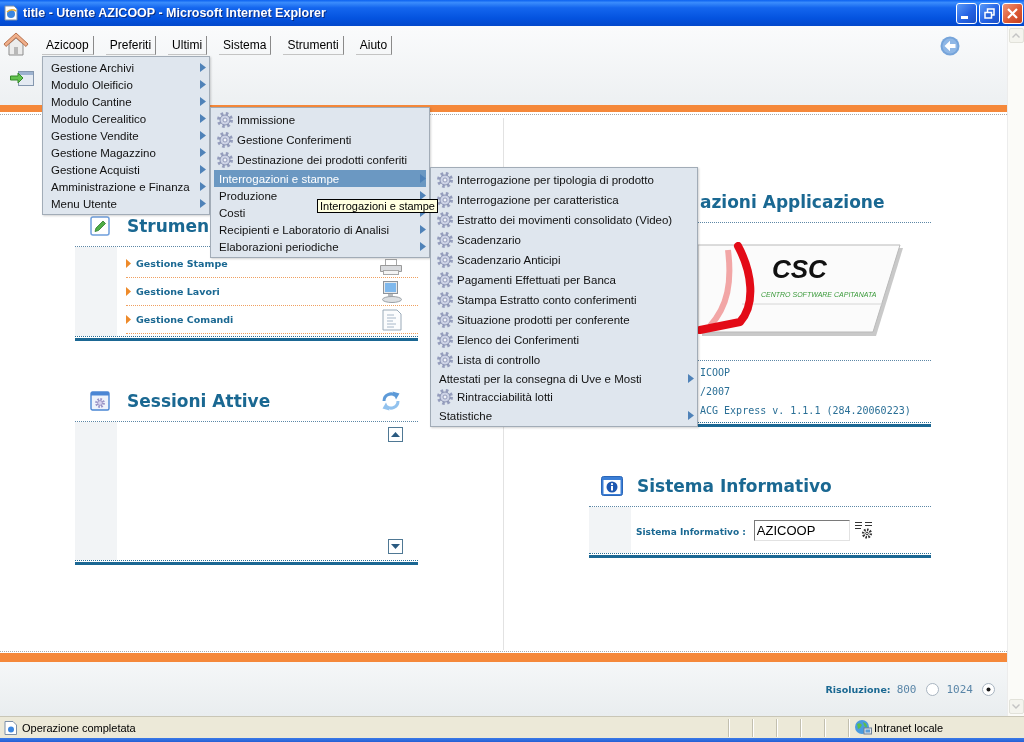 The width and height of the screenshot is (1024, 742). I want to click on list-gear-icon, so click(863, 530).